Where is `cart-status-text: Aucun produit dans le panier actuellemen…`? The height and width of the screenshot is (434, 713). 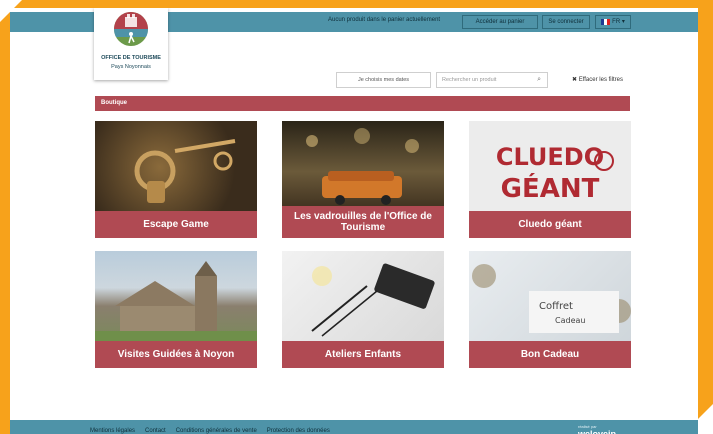 cart-status-text: Aucun produit dans le panier actuellemen… is located at coordinates (384, 20).